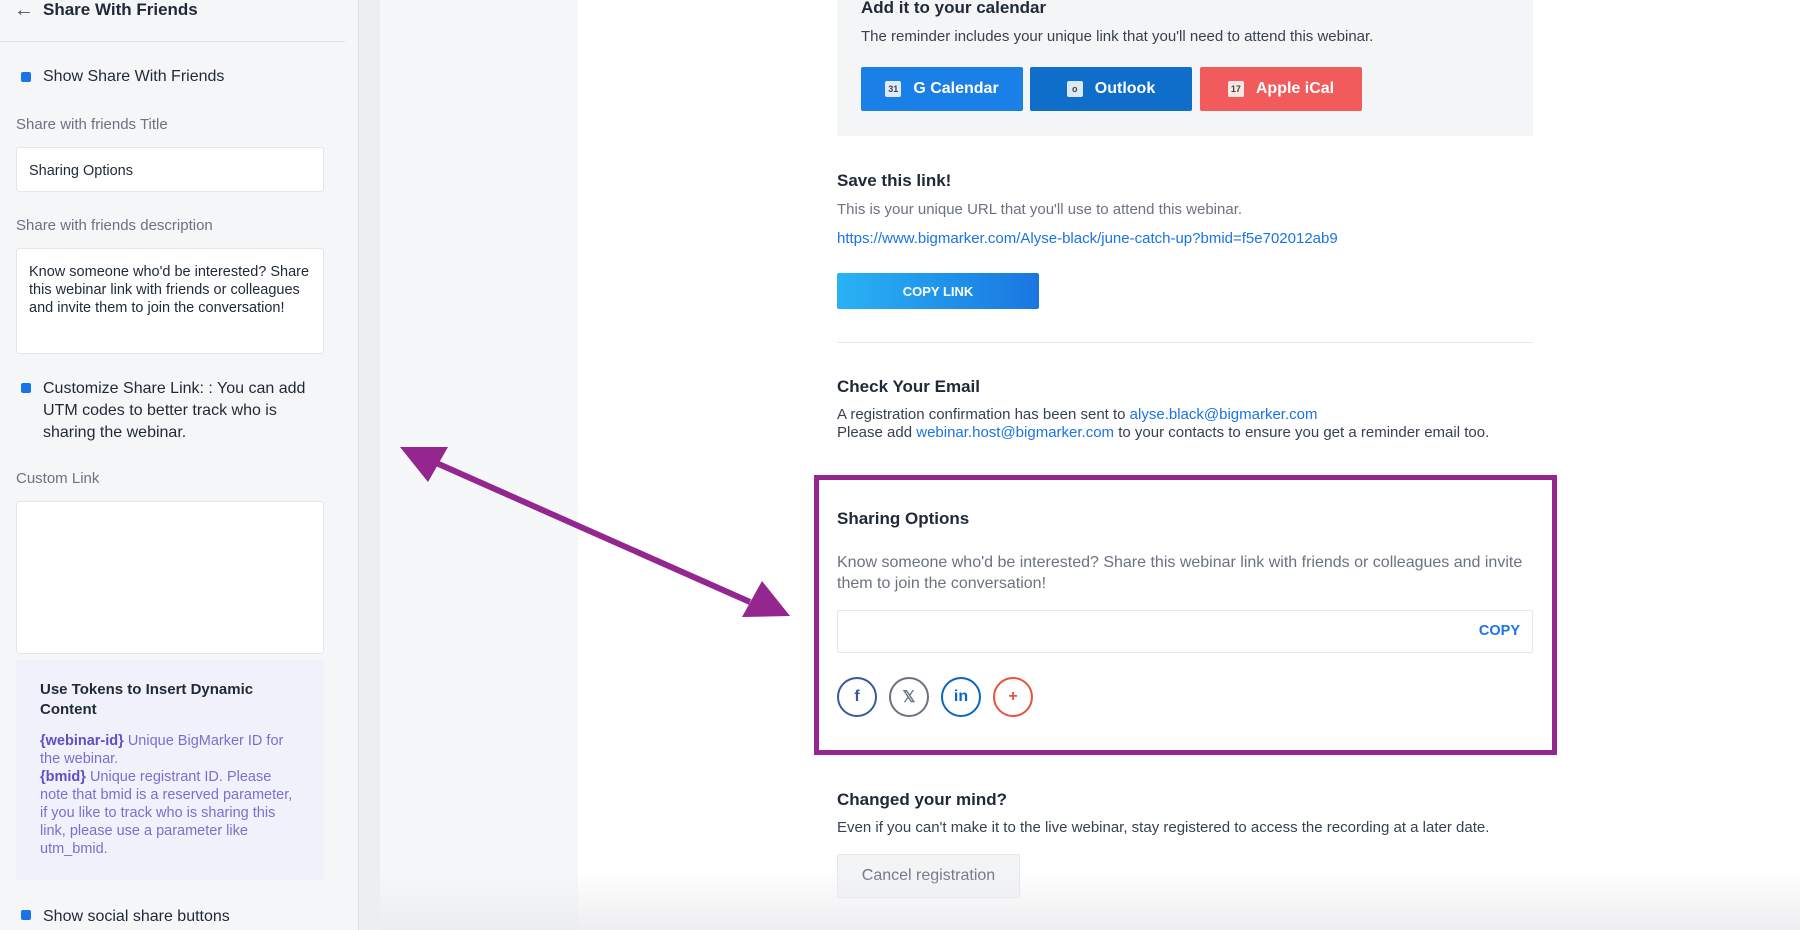 Image resolution: width=1800 pixels, height=930 pixels. What do you see at coordinates (1125, 88) in the screenshot?
I see `outlook-label: Outlook` at bounding box center [1125, 88].